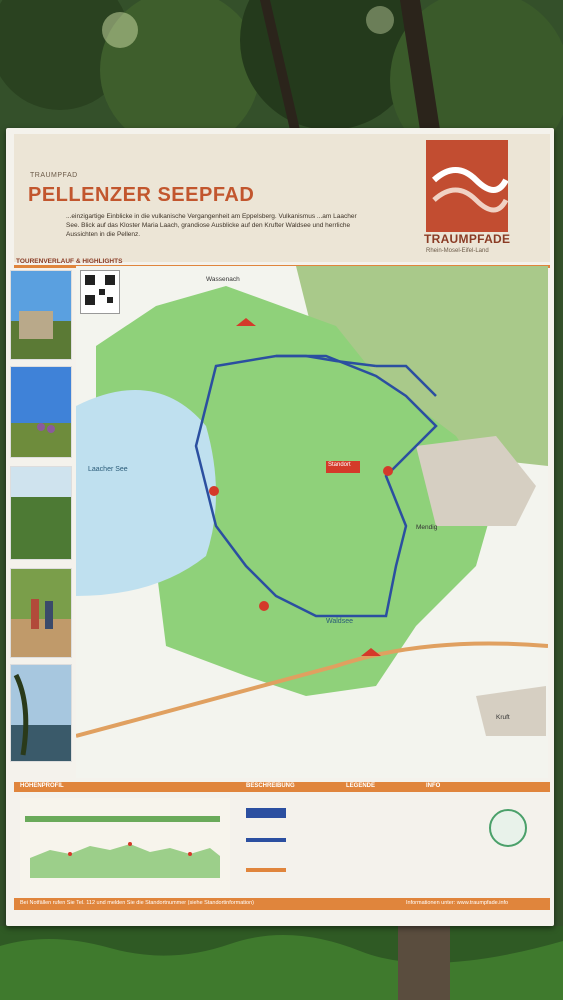 Image resolution: width=563 pixels, height=1000 pixels. Describe the element at coordinates (424, 963) in the screenshot. I see `sign-post` at that location.